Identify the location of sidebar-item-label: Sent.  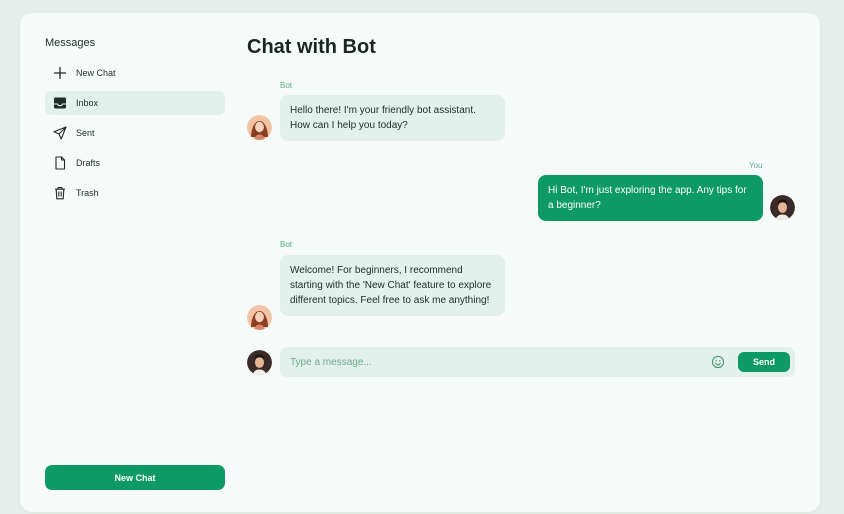
(85, 133).